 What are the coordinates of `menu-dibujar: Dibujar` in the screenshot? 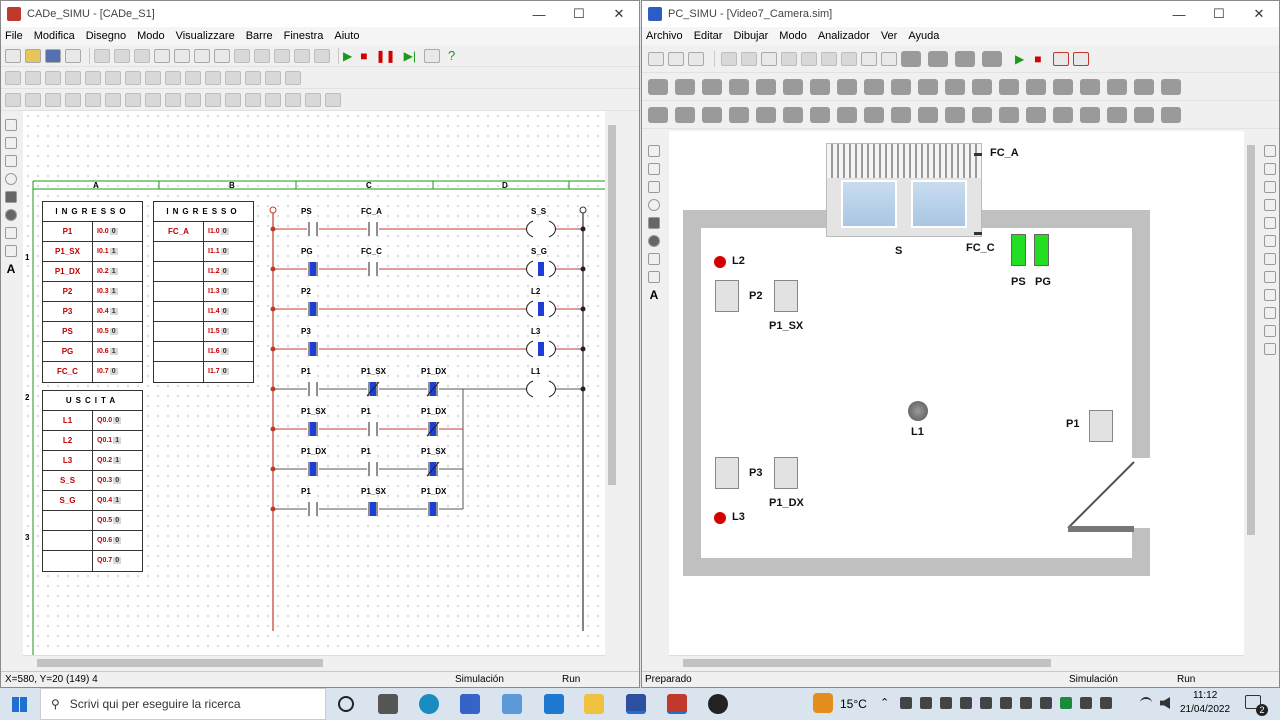 It's located at (750, 36).